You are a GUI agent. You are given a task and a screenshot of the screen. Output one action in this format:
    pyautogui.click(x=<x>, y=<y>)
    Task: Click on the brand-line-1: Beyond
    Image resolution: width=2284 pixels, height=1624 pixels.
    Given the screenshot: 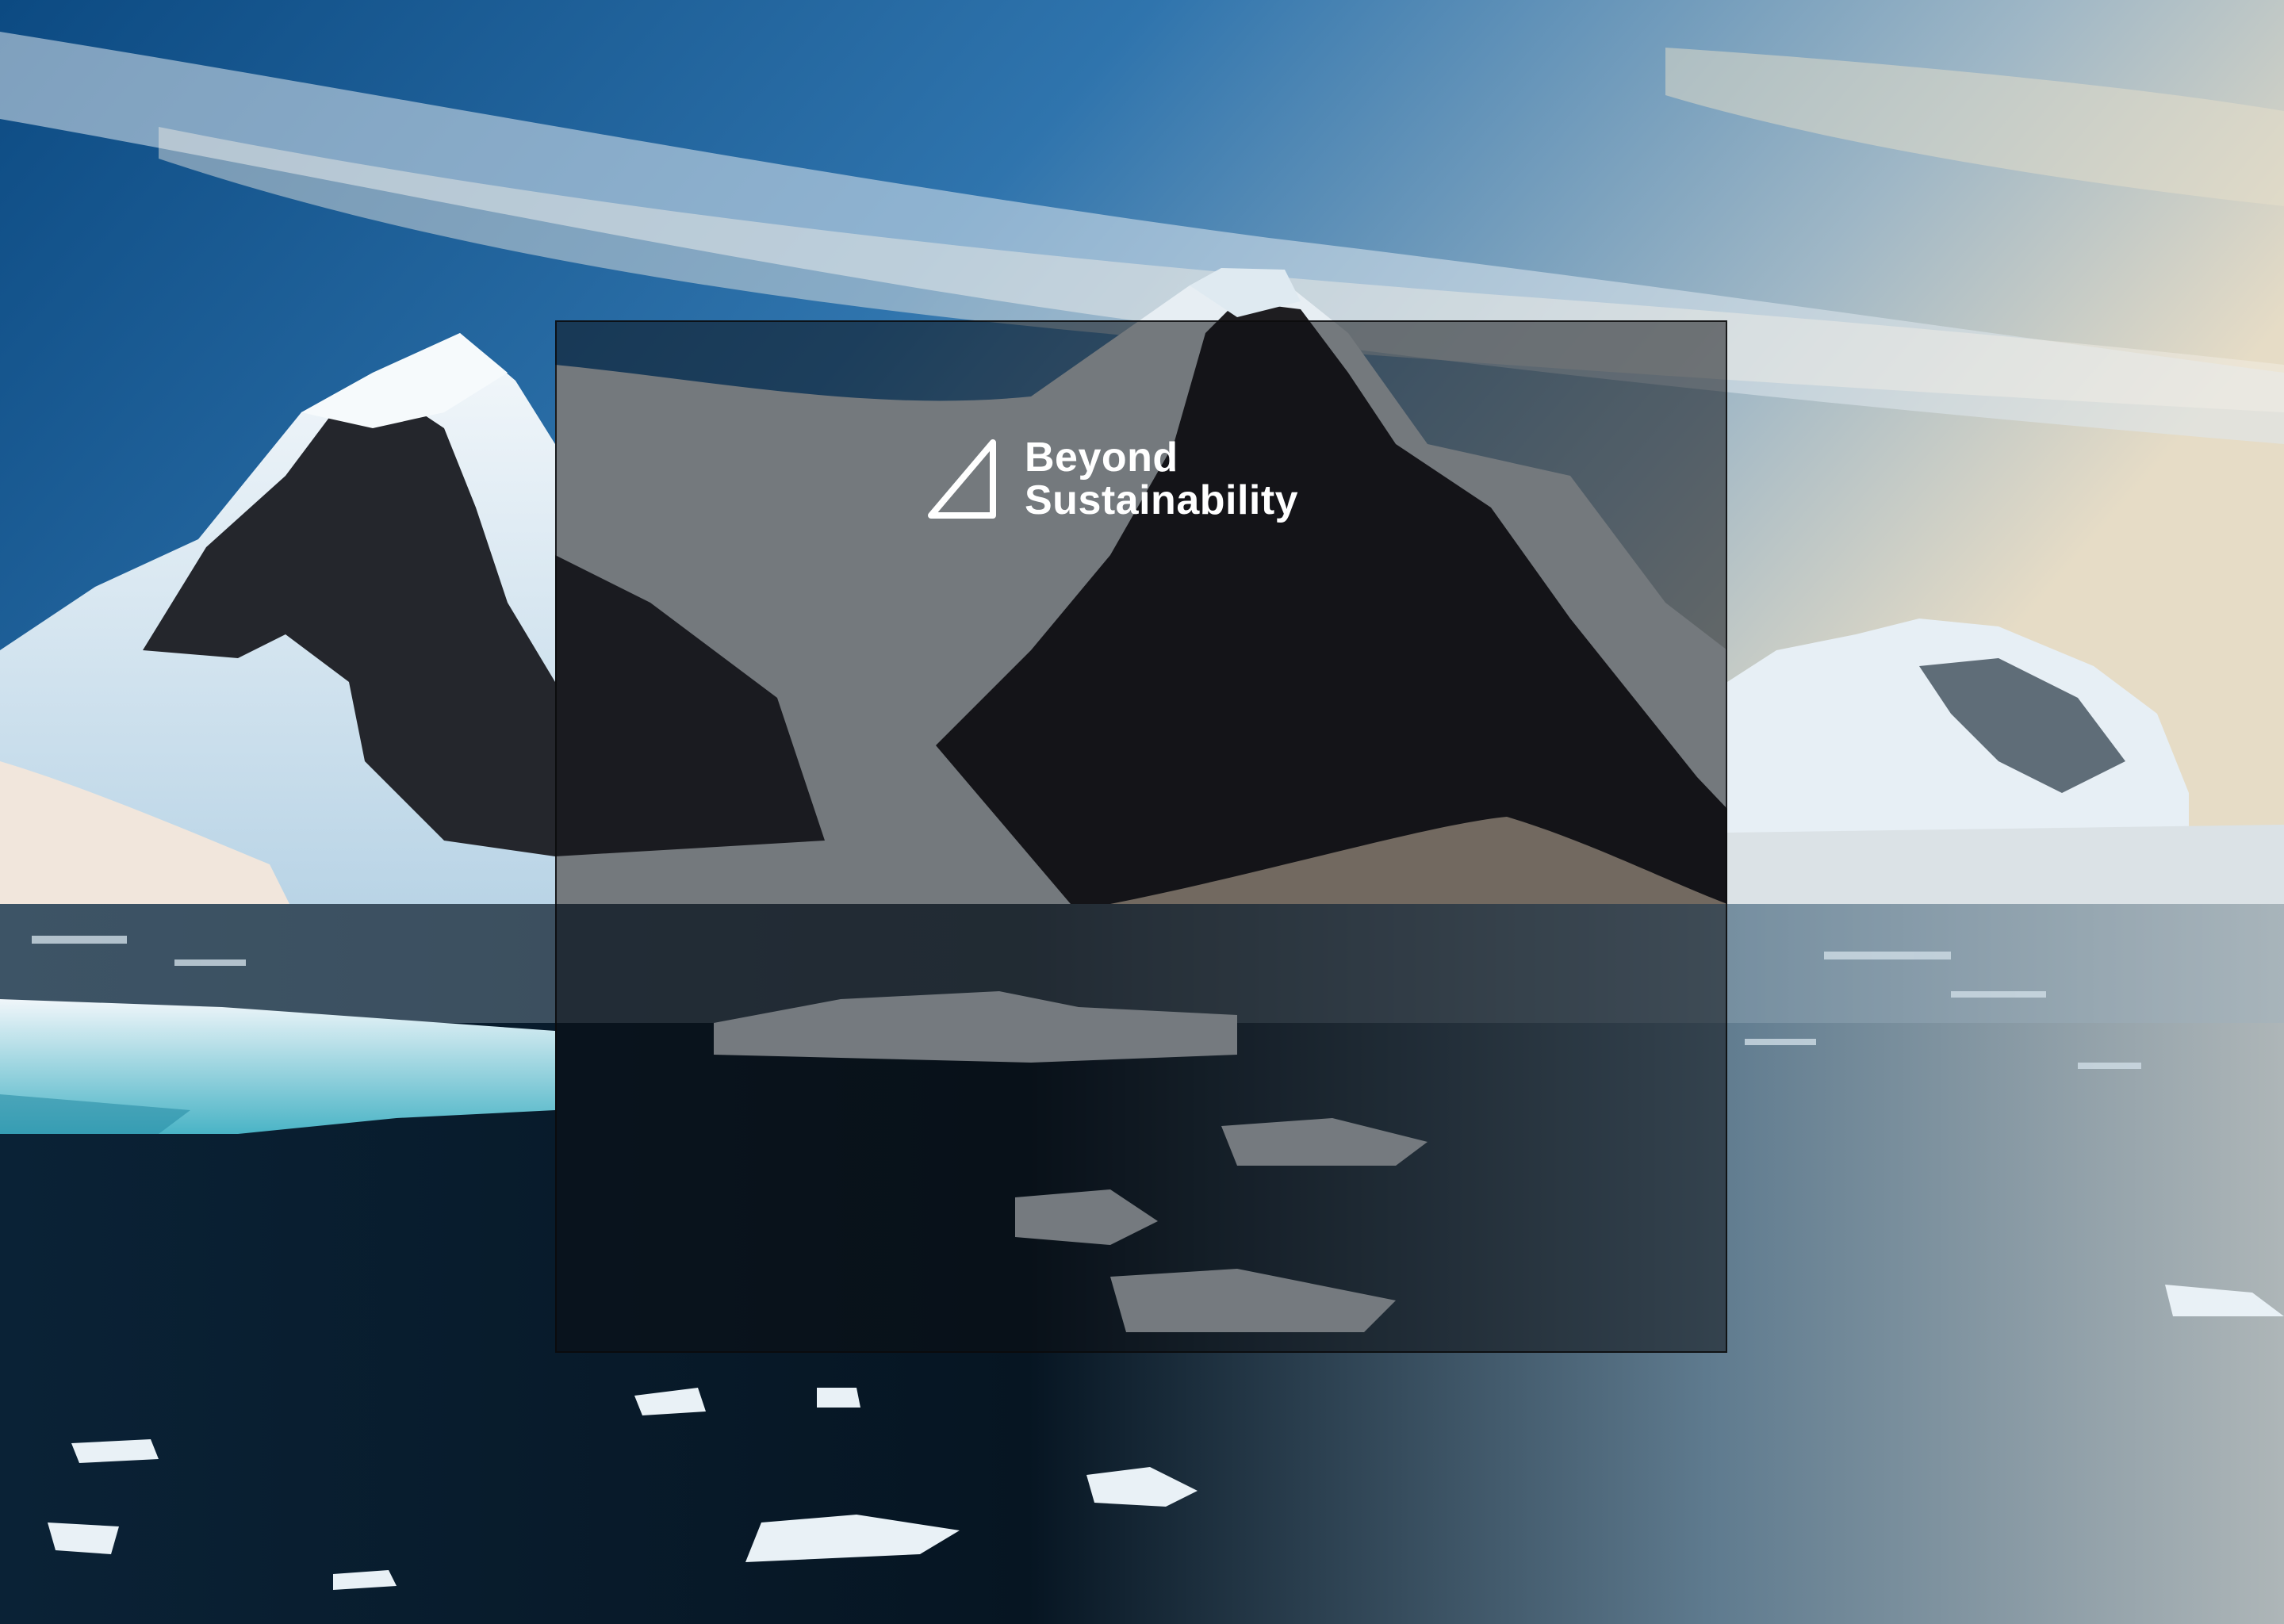 What is the action you would take?
    pyautogui.click(x=1101, y=458)
    